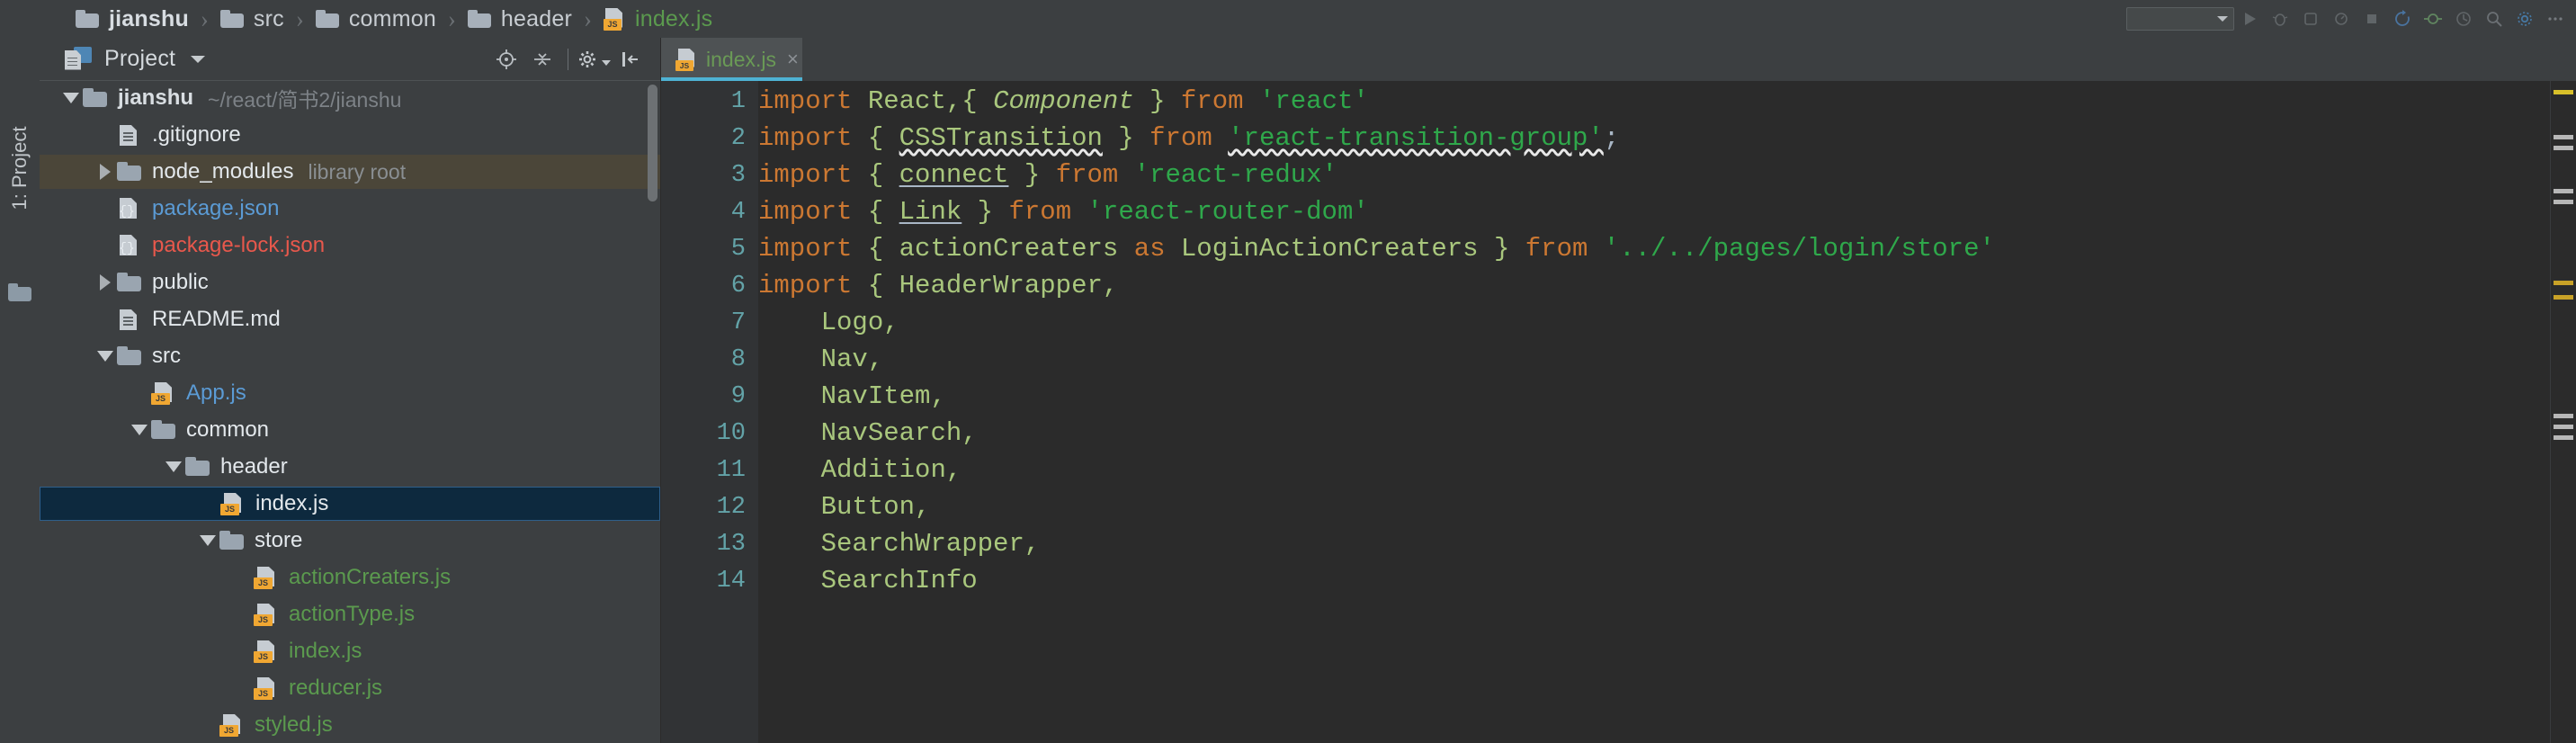  I want to click on close-icon: ×, so click(793, 59).